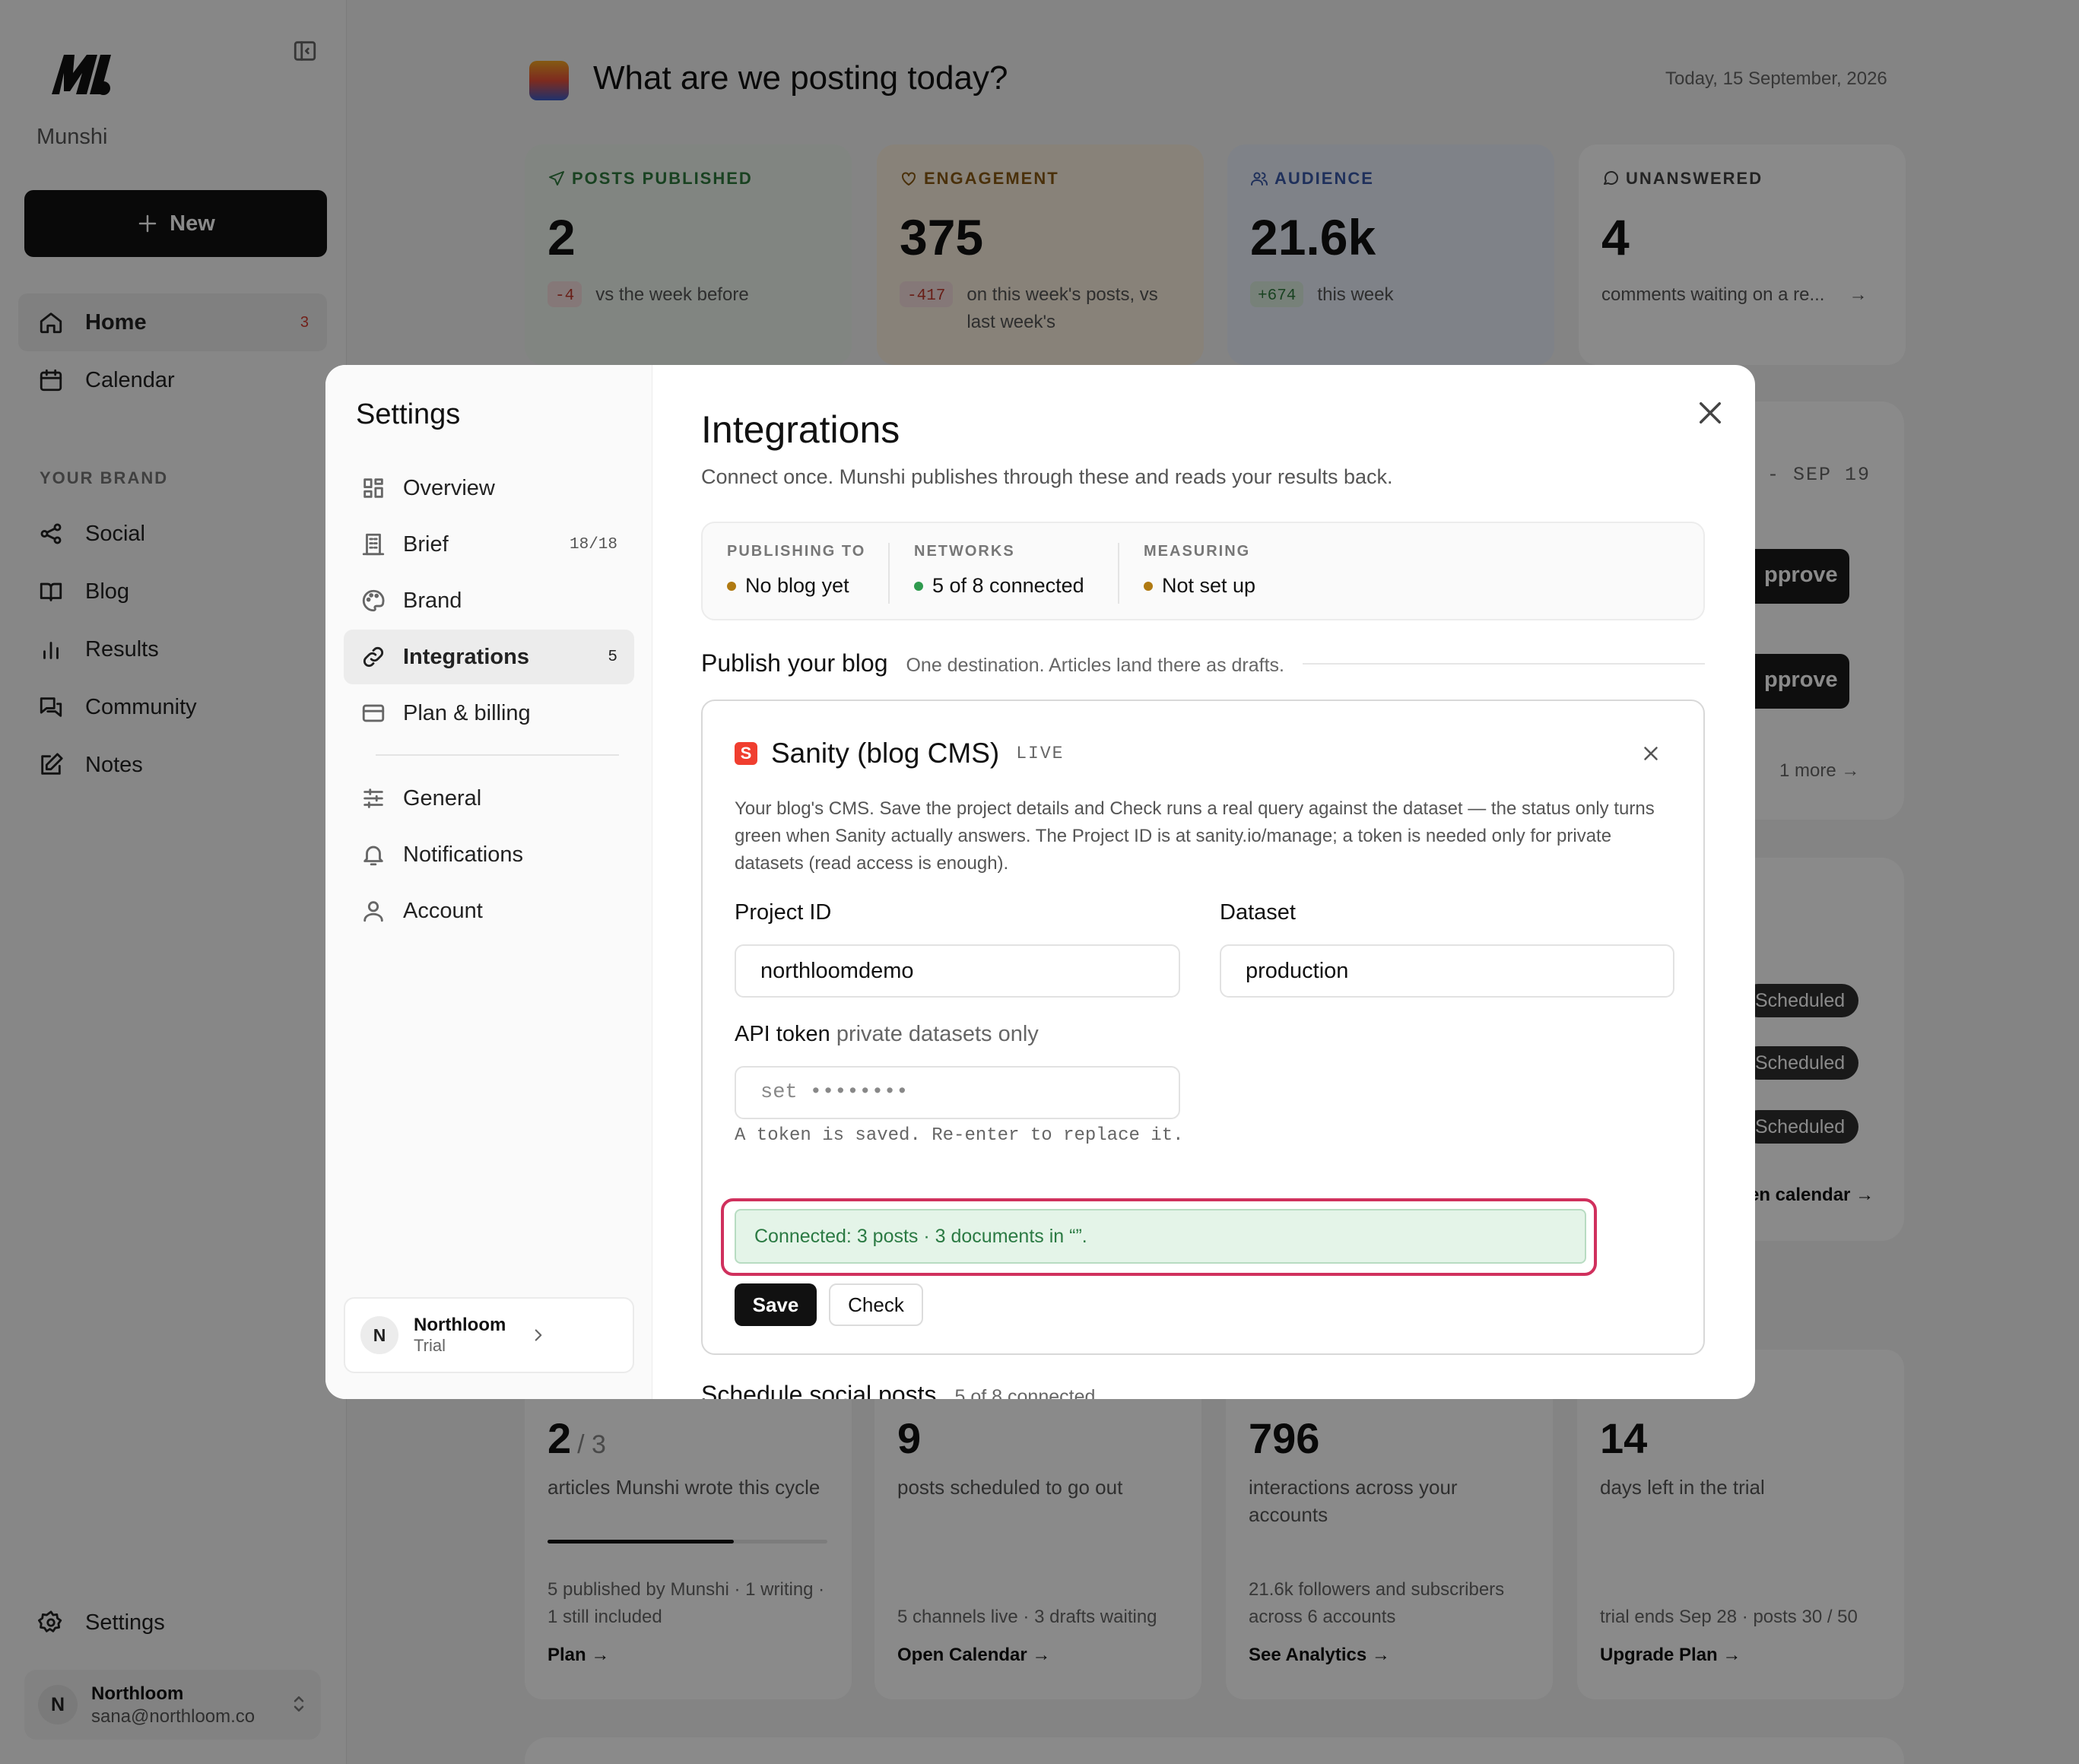 The width and height of the screenshot is (2079, 1764). What do you see at coordinates (426, 544) in the screenshot?
I see `settings-item-label: Brief` at bounding box center [426, 544].